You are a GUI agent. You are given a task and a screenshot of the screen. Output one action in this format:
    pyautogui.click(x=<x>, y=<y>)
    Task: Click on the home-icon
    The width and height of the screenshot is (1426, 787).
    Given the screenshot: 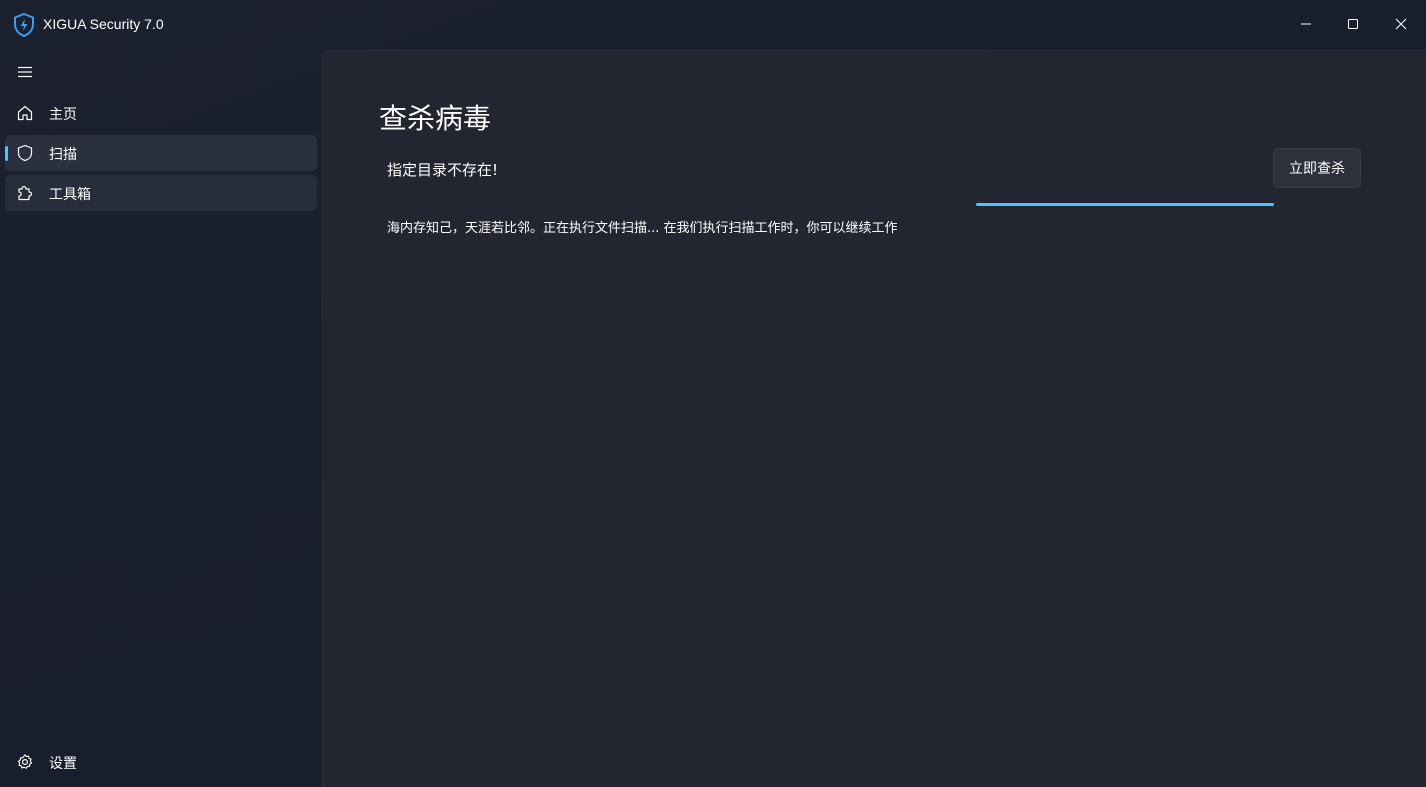 What is the action you would take?
    pyautogui.click(x=25, y=113)
    